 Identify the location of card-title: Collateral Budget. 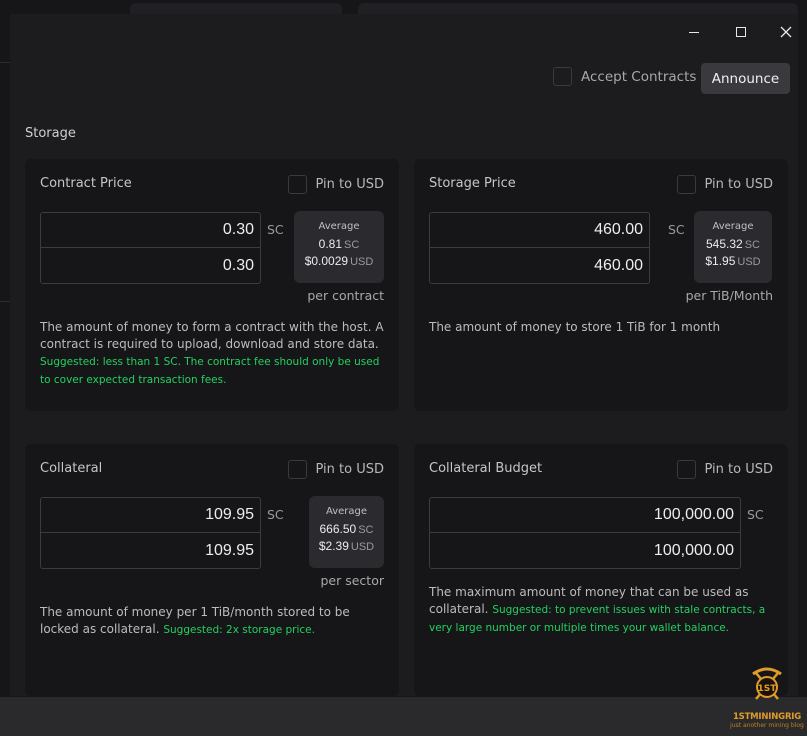
(486, 468).